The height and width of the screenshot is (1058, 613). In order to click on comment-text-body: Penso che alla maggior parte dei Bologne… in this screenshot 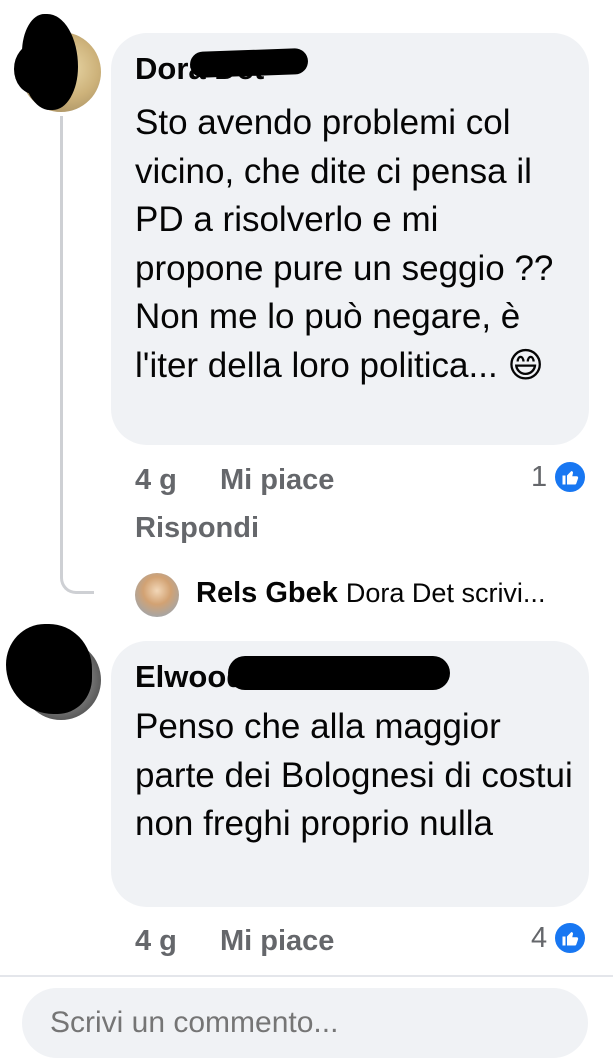, I will do `click(354, 775)`.